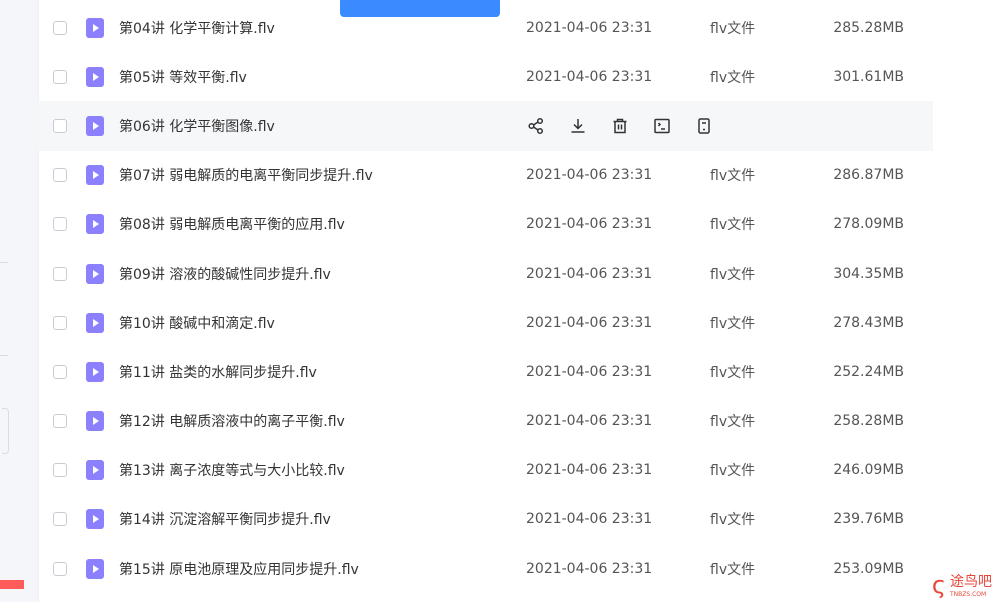 The image size is (1000, 602). I want to click on left-sidebar, so click(19, 301).